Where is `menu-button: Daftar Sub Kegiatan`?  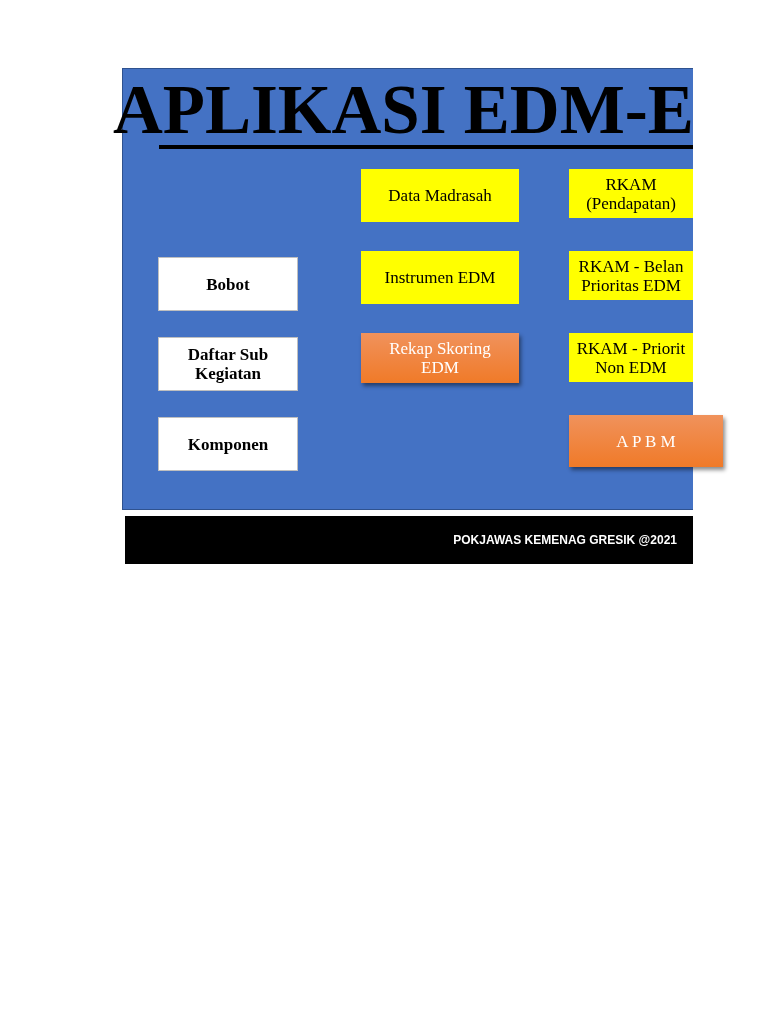 menu-button: Daftar Sub Kegiatan is located at coordinates (228, 364).